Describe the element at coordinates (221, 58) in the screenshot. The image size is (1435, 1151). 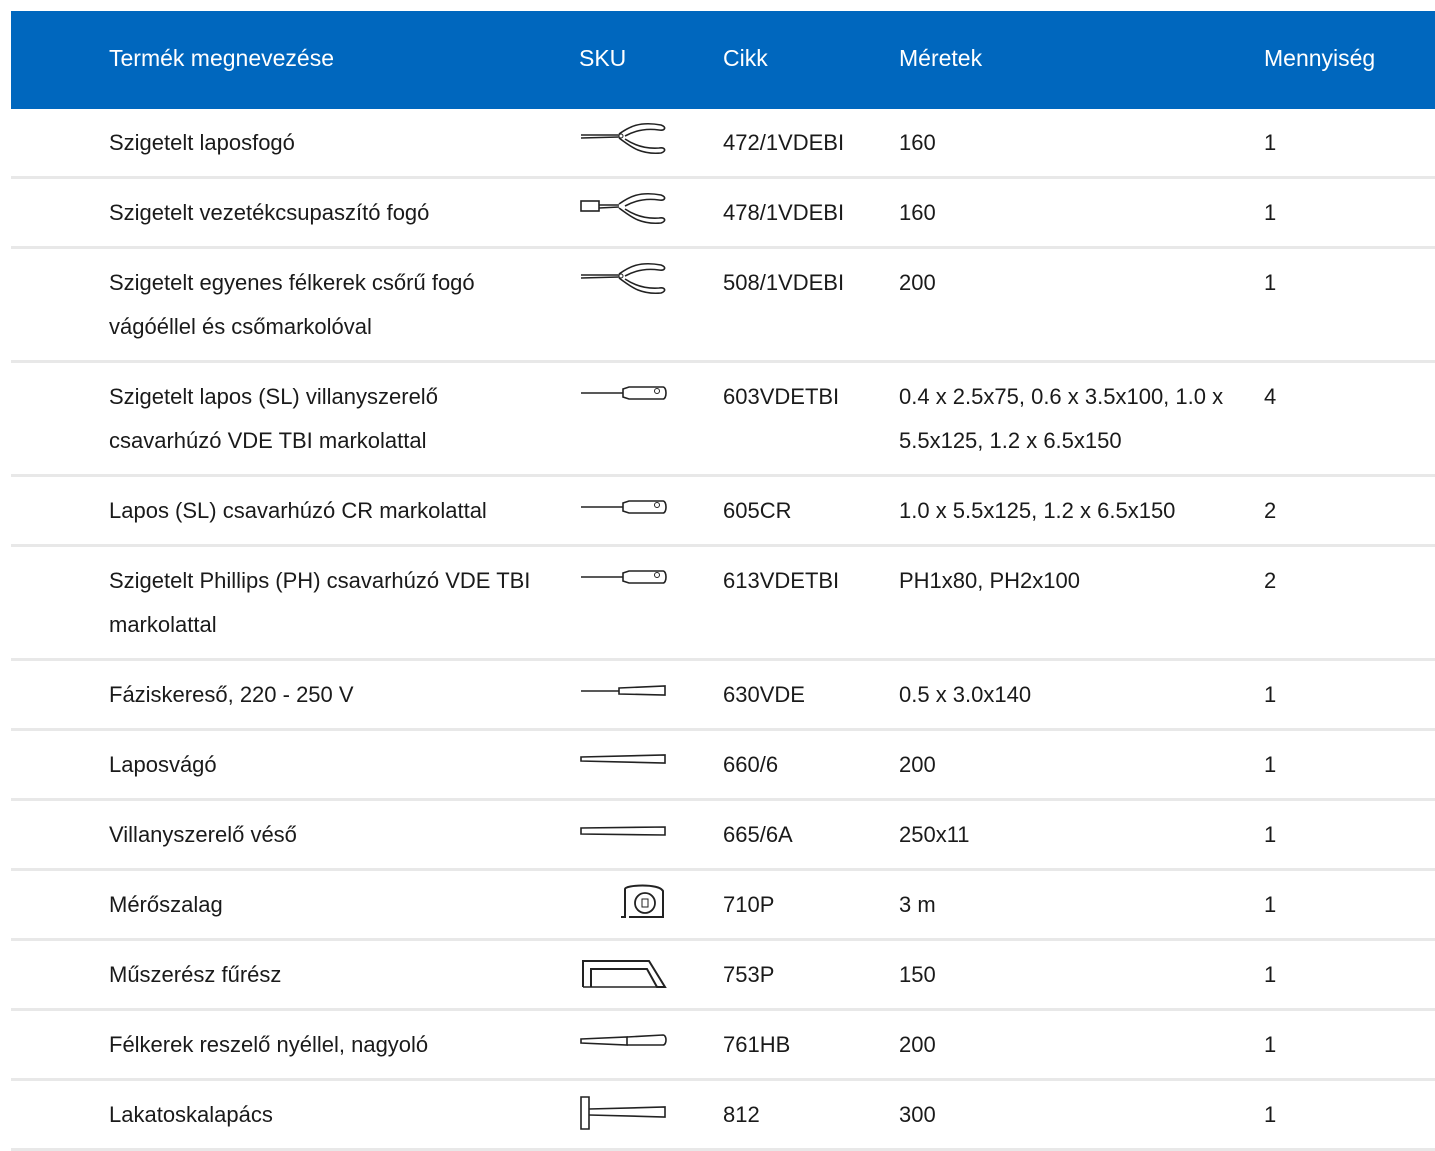
I see `column-header-name: Termék megnevezése` at that location.